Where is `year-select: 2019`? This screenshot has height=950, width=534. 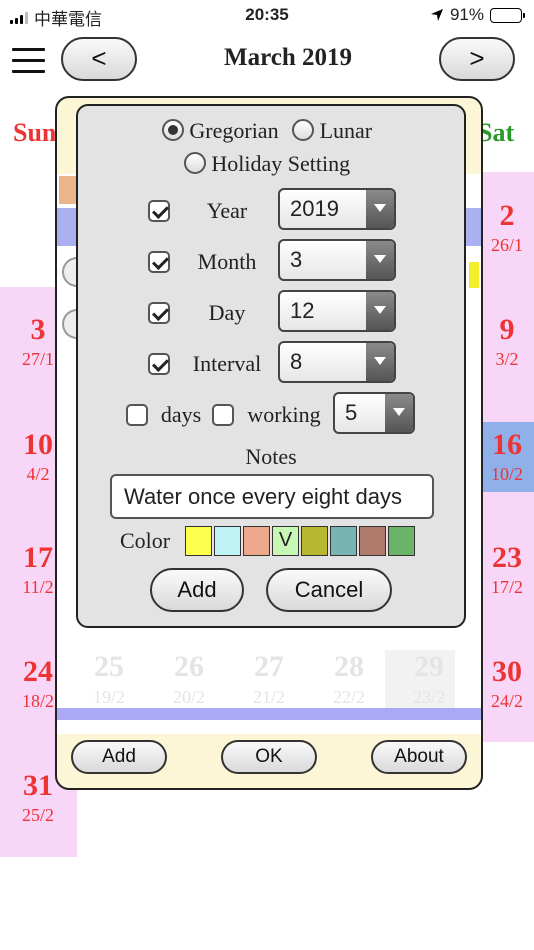
year-select: 2019 is located at coordinates (337, 209).